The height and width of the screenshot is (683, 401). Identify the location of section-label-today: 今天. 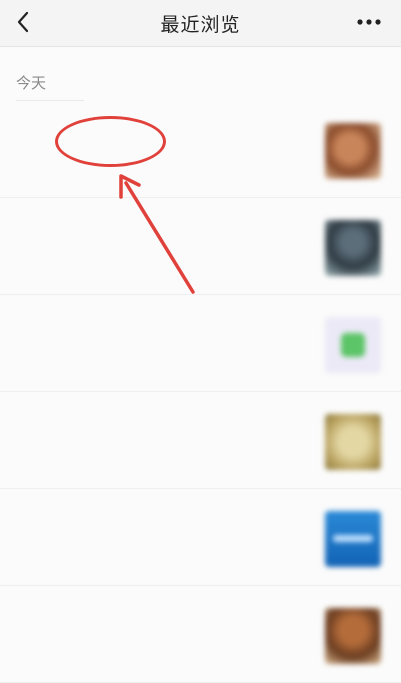
(31, 83).